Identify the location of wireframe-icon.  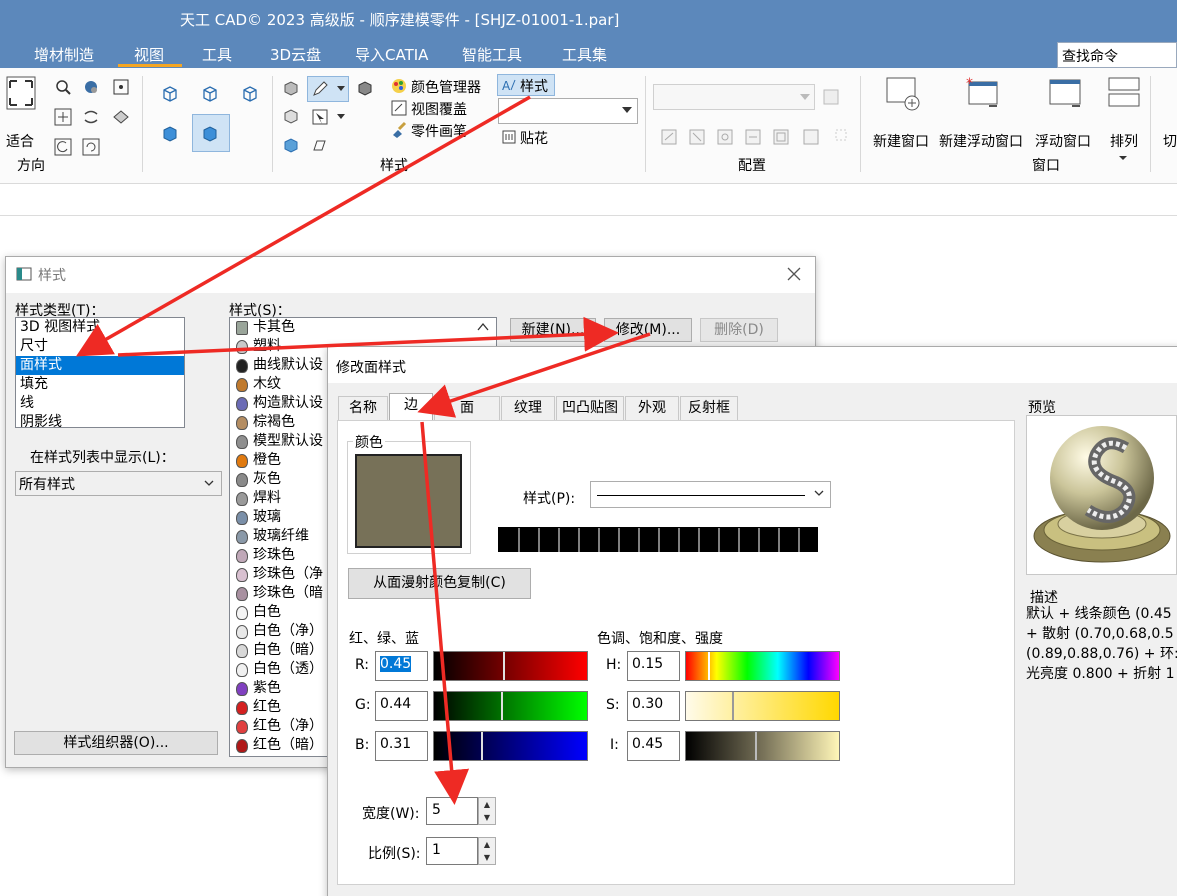
(291, 145).